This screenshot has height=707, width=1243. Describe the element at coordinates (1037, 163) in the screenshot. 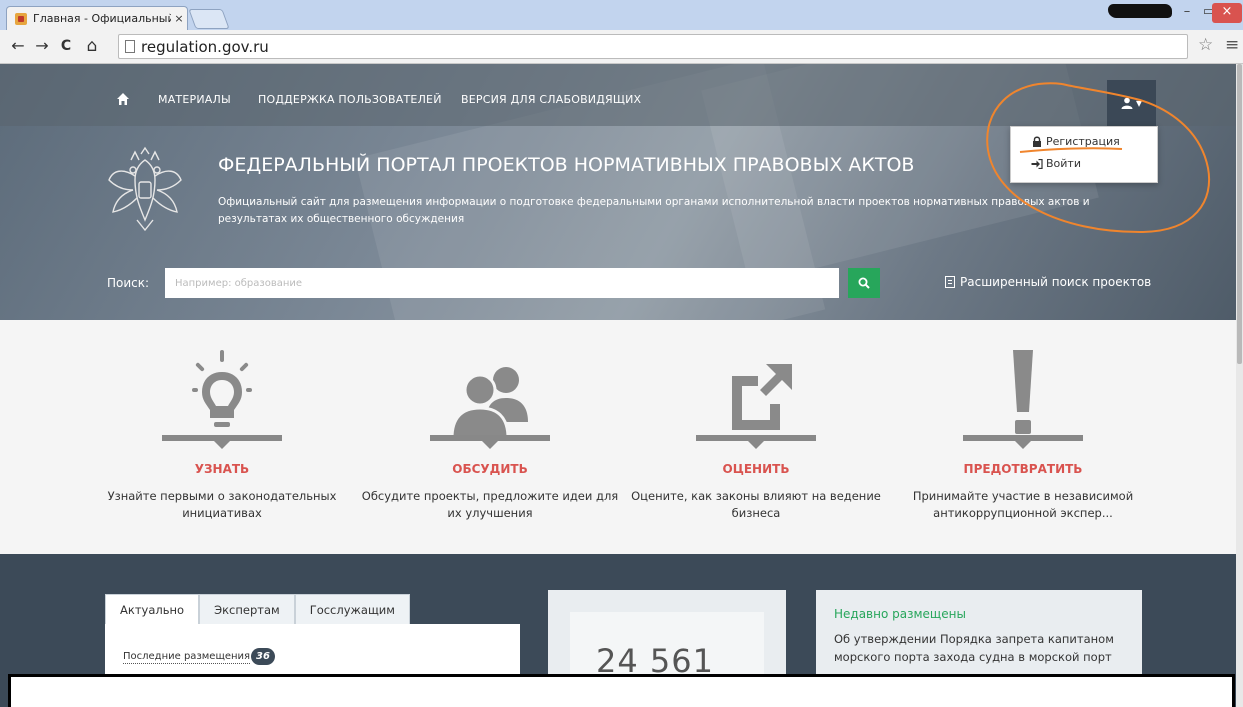

I see `sign-in-icon` at that location.